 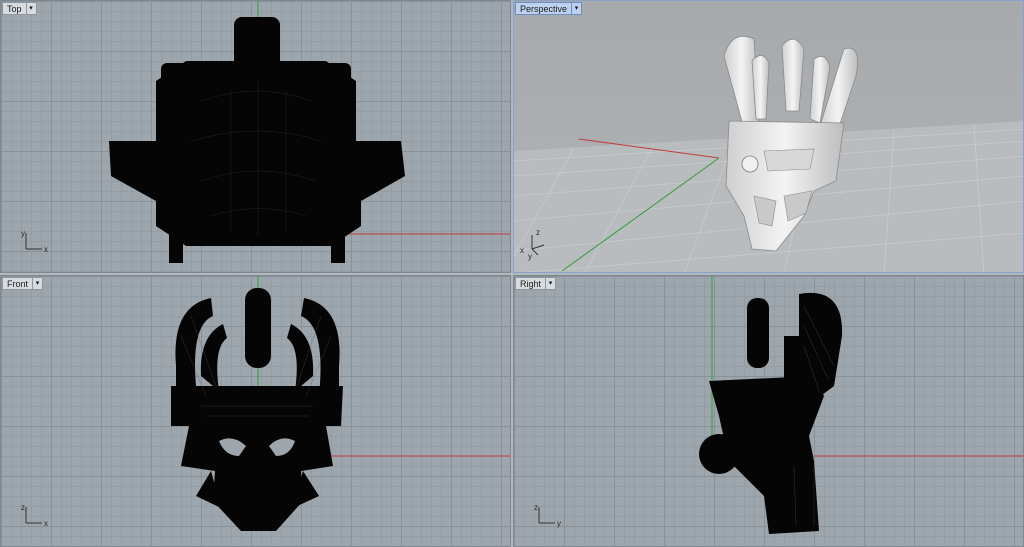 I want to click on viewport-tab-front: Front ▾, so click(x=23, y=283).